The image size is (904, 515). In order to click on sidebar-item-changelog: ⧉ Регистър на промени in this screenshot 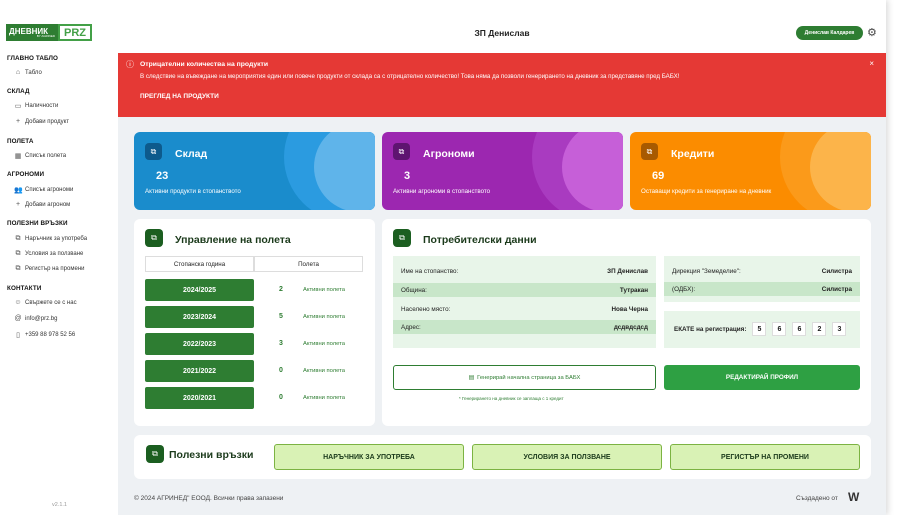, I will do `click(49, 269)`.